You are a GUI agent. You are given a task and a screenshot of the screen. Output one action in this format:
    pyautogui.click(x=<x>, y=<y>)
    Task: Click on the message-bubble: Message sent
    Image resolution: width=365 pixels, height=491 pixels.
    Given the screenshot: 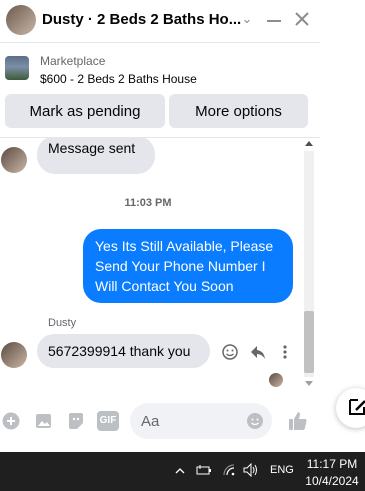 What is the action you would take?
    pyautogui.click(x=96, y=156)
    